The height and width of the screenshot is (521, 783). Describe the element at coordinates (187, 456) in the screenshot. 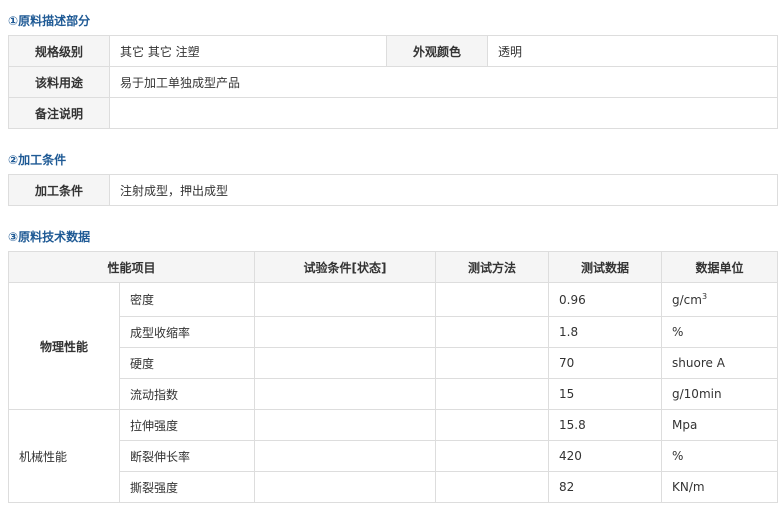

I see `item-cell: 断裂伸长率` at that location.